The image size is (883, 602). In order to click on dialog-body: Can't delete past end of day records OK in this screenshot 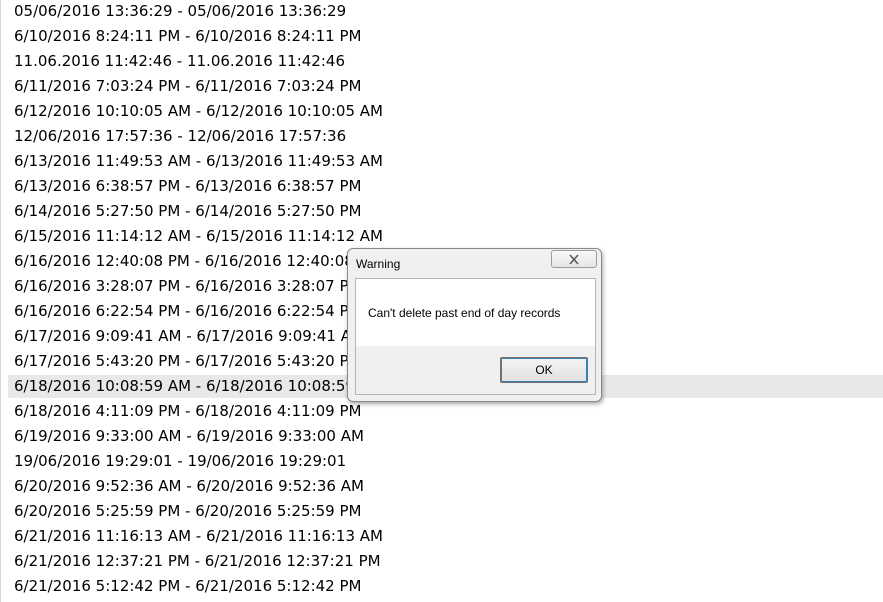, I will do `click(475, 336)`.